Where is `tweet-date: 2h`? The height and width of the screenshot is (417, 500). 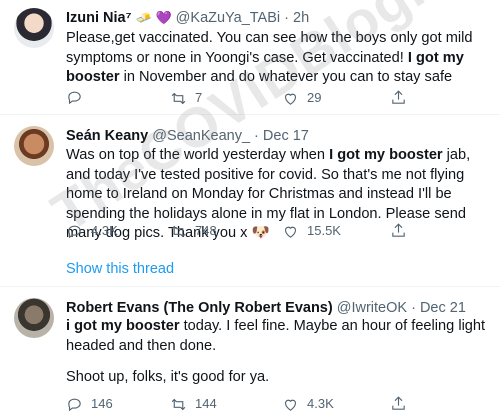
tweet-date: 2h is located at coordinates (301, 18).